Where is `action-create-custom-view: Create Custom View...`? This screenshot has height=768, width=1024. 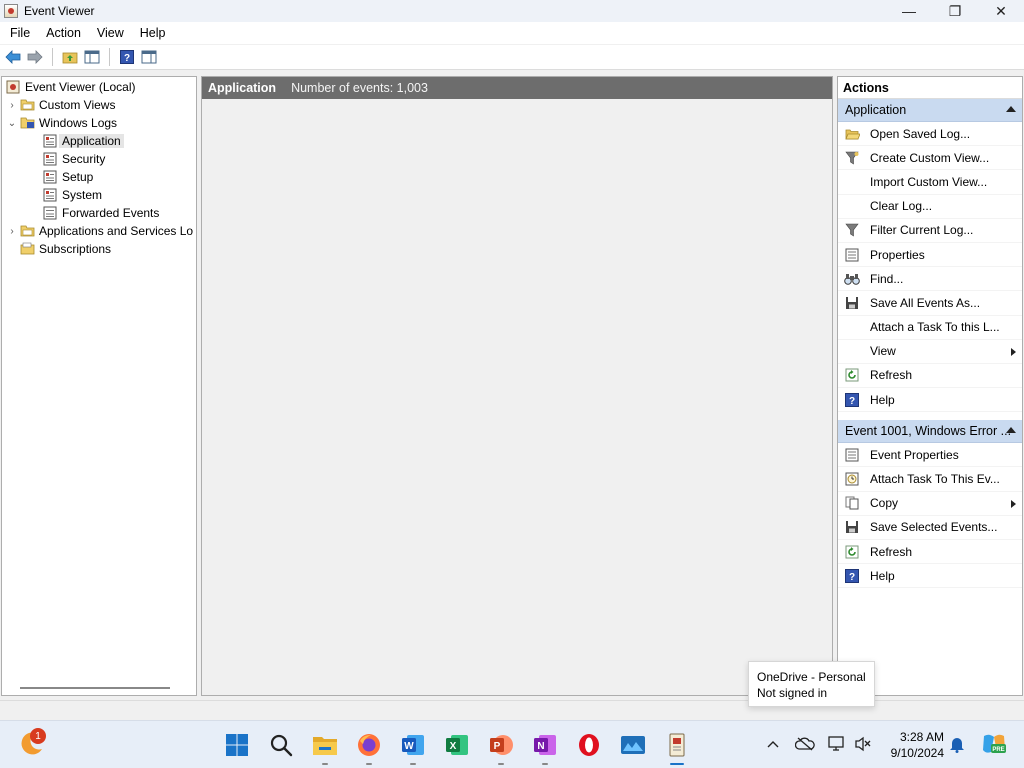 action-create-custom-view: Create Custom View... is located at coordinates (930, 158).